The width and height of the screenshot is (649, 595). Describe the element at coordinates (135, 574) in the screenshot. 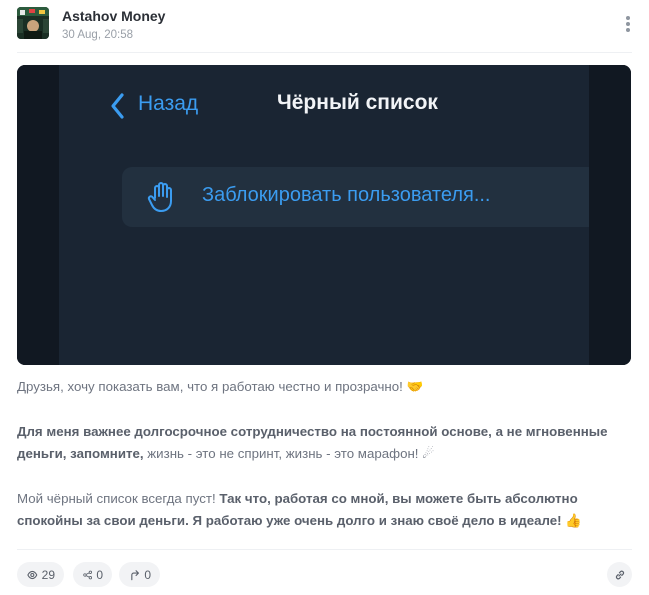

I see `repost-icon` at that location.